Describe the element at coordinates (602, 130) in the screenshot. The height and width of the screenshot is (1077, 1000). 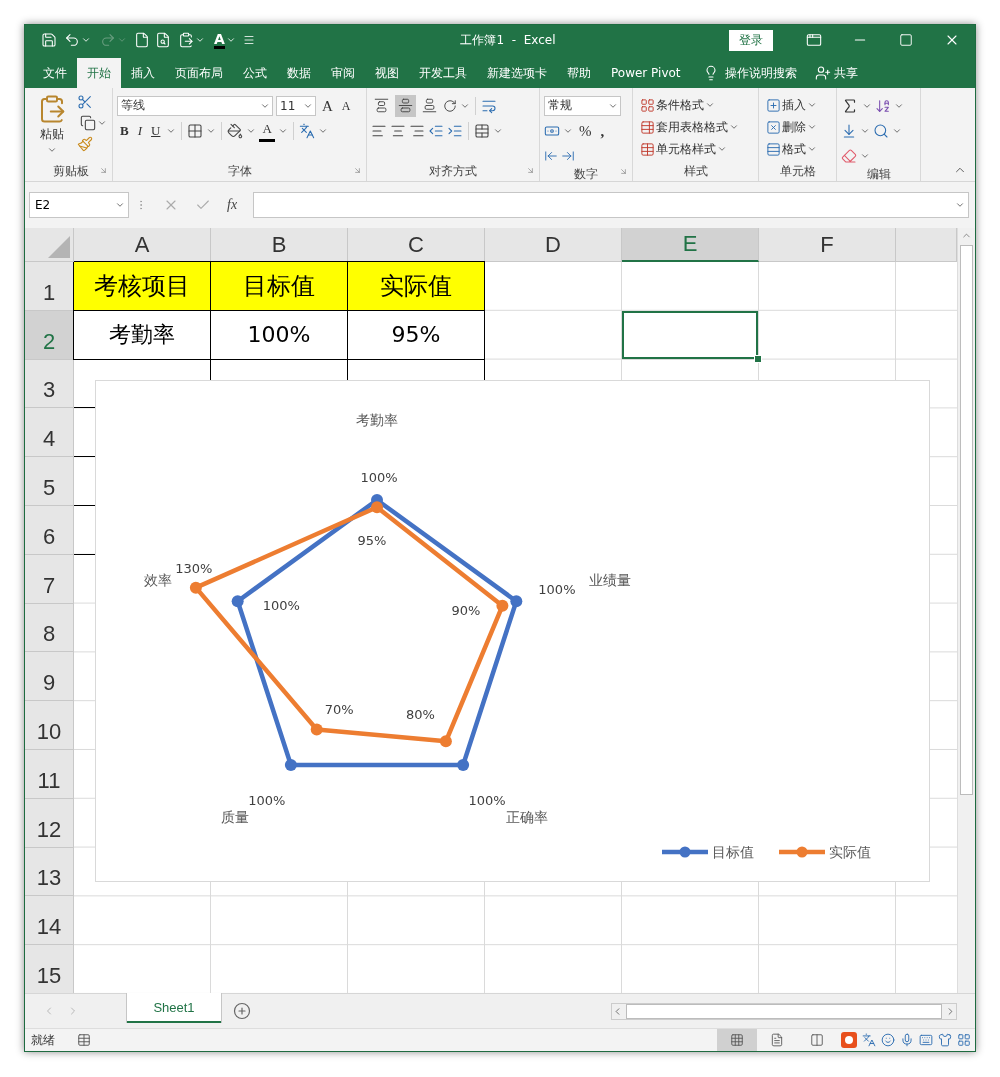
I see `comma-button: ,` at that location.